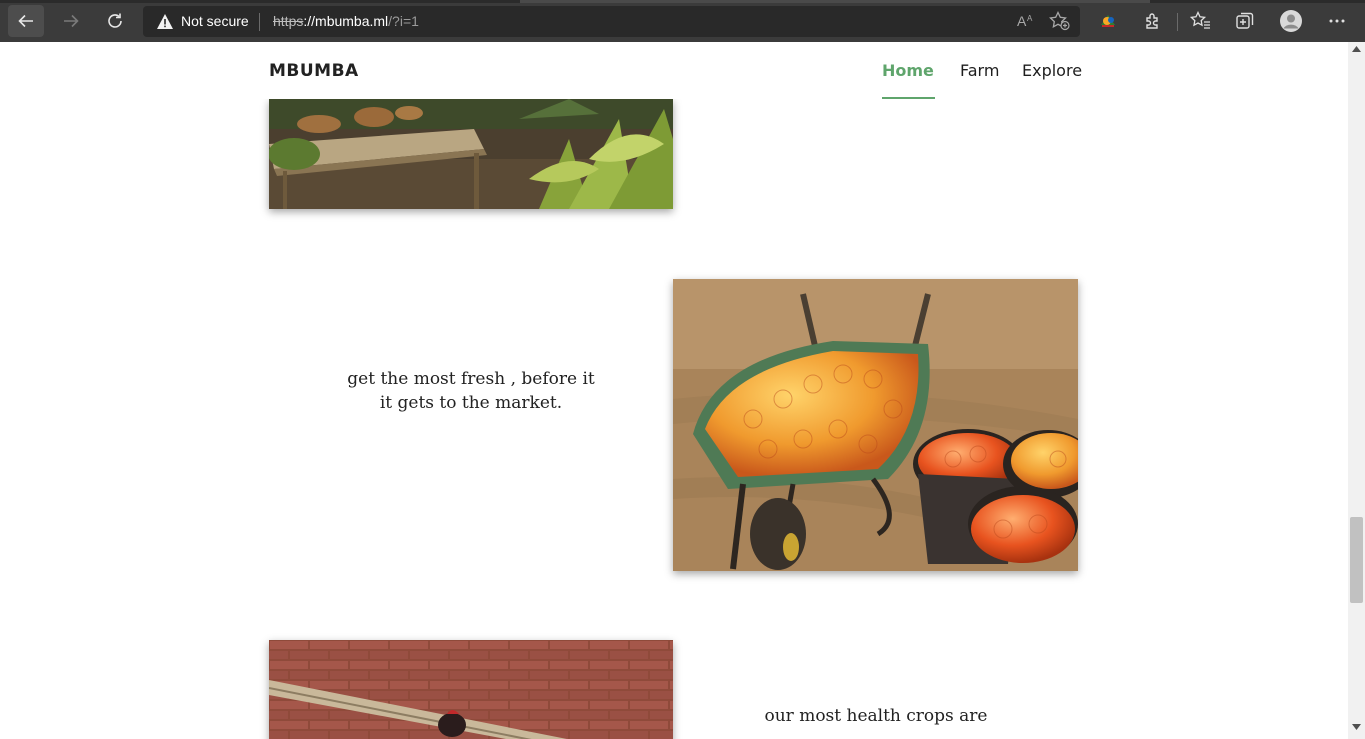  What do you see at coordinates (403, 21) in the screenshot?
I see `url-query: /?i=1` at bounding box center [403, 21].